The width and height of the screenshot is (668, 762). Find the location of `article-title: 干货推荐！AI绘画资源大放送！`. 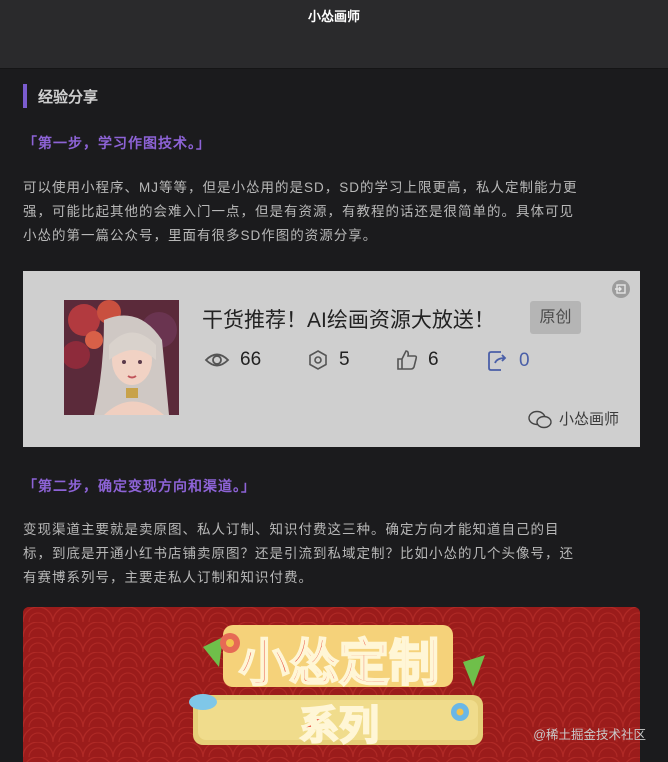

article-title: 干货推荐！AI绘画资源大放送！ is located at coordinates (348, 319).